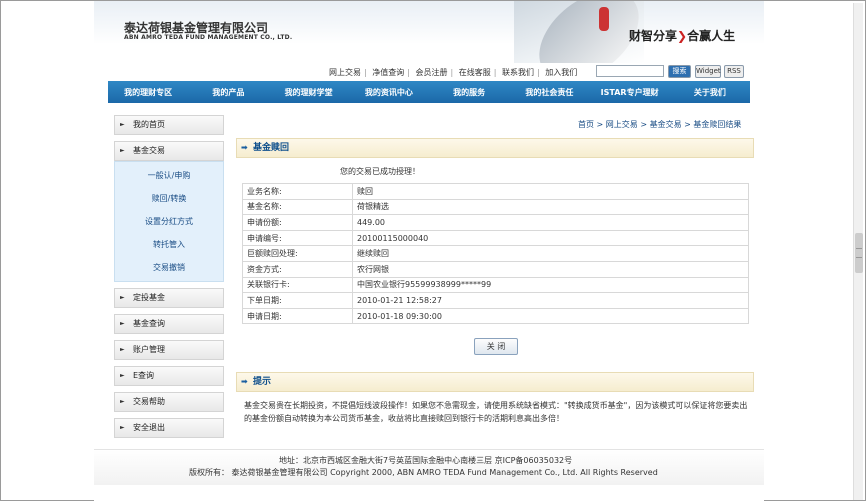 This screenshot has width=866, height=501. I want to click on toplink-contact: 联系我们, so click(518, 72).